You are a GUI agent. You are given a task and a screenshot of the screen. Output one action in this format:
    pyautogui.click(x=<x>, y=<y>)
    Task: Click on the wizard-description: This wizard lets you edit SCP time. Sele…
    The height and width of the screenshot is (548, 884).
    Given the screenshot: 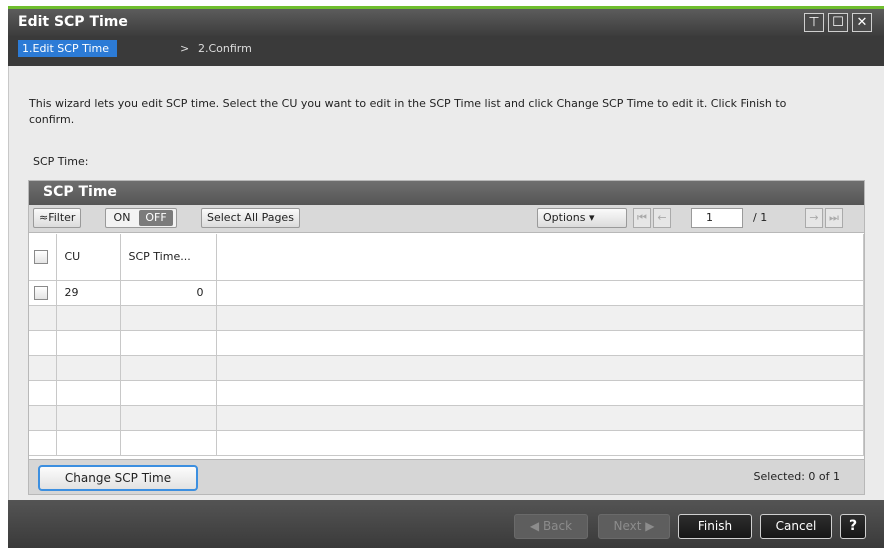 What is the action you would take?
    pyautogui.click(x=408, y=111)
    